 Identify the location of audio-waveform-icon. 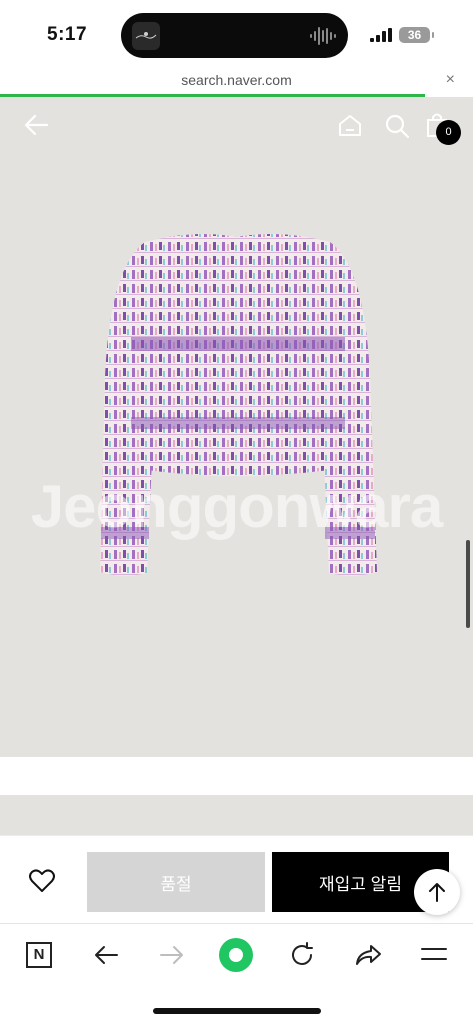
(323, 36).